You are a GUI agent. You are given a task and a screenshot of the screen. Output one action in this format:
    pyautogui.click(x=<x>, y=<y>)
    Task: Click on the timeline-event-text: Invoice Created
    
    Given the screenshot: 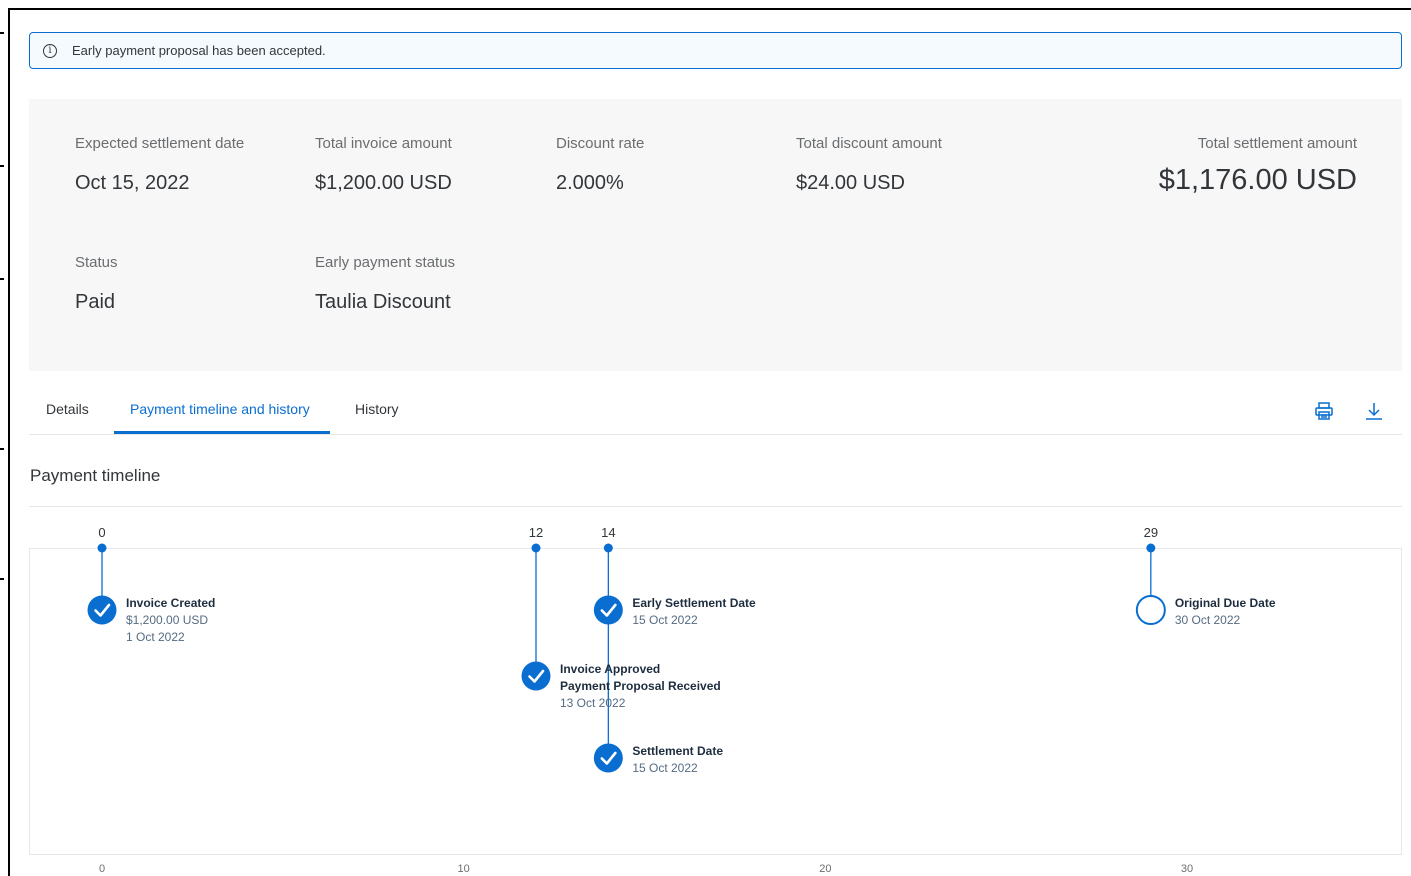 What is the action you would take?
    pyautogui.click(x=170, y=603)
    